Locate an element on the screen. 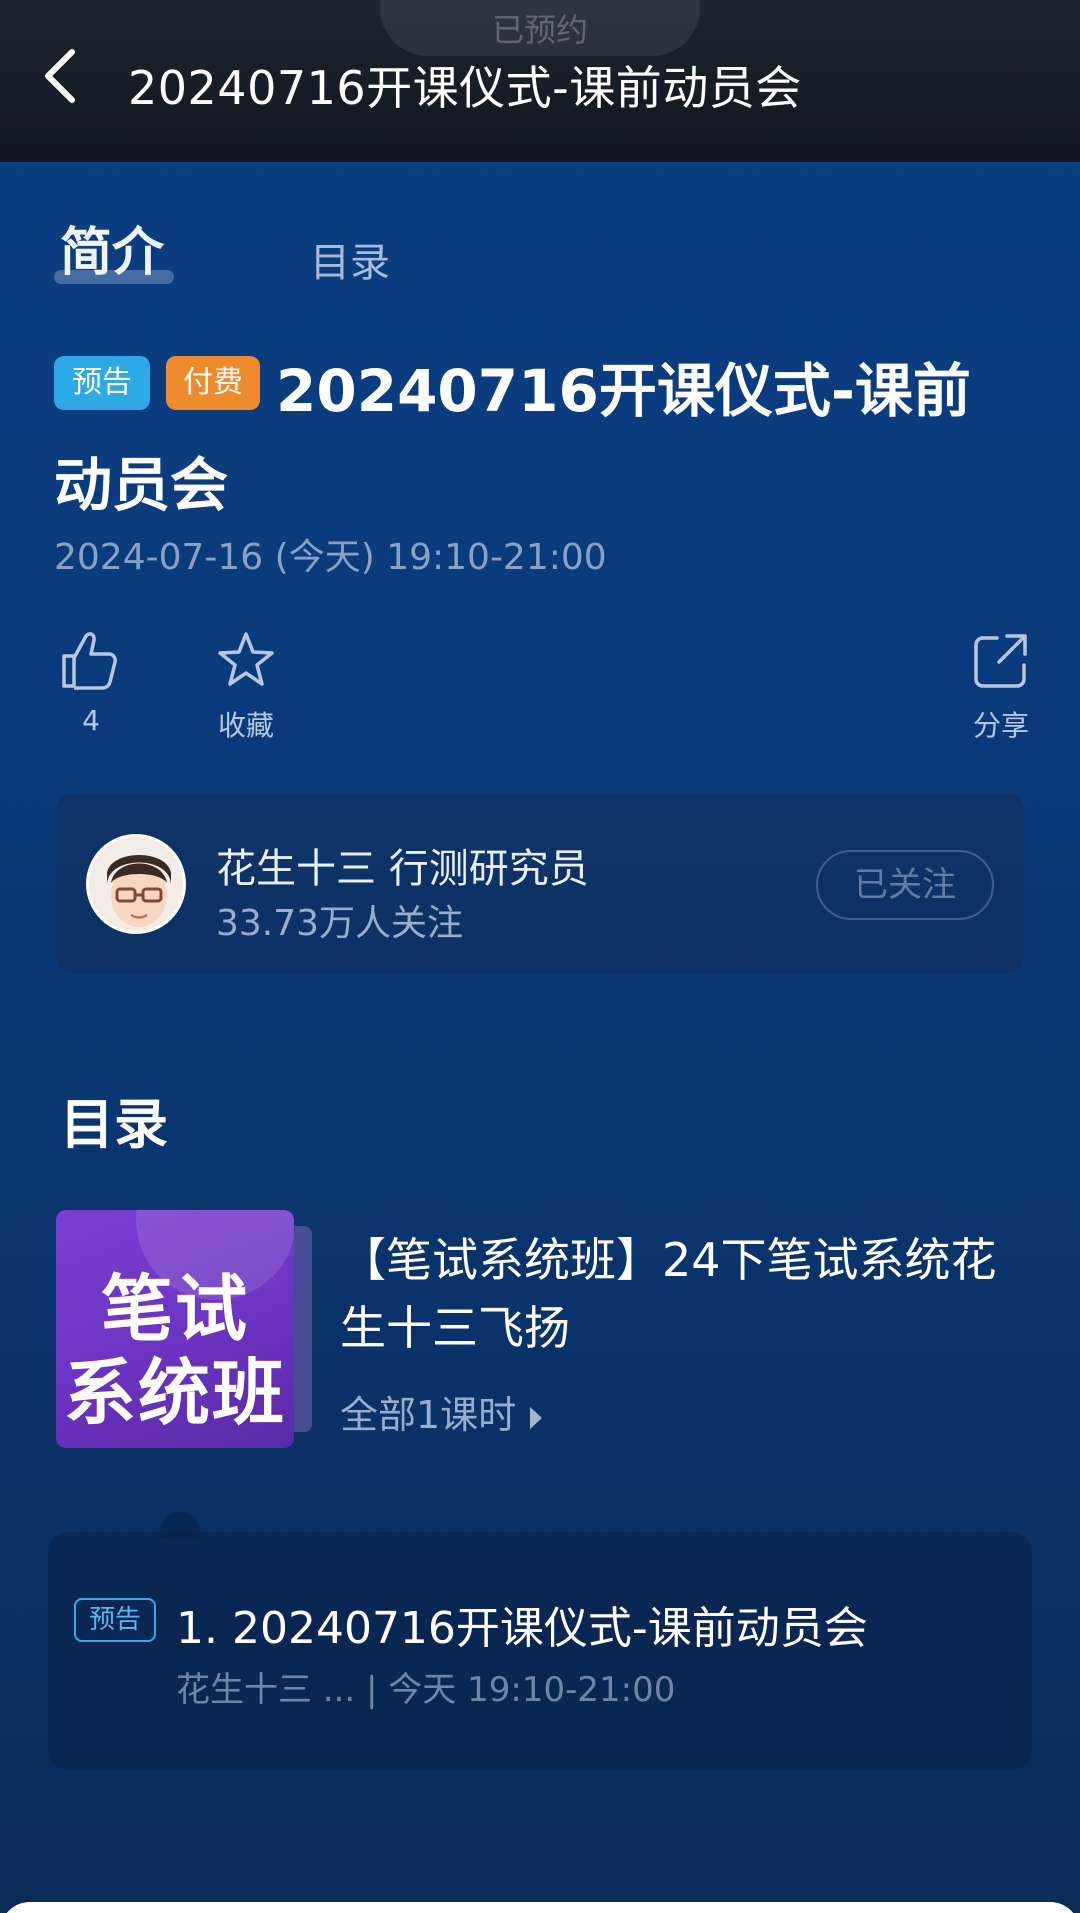 The image size is (1080, 1913). course-thumbnail: 笔试 系统班 is located at coordinates (175, 1329).